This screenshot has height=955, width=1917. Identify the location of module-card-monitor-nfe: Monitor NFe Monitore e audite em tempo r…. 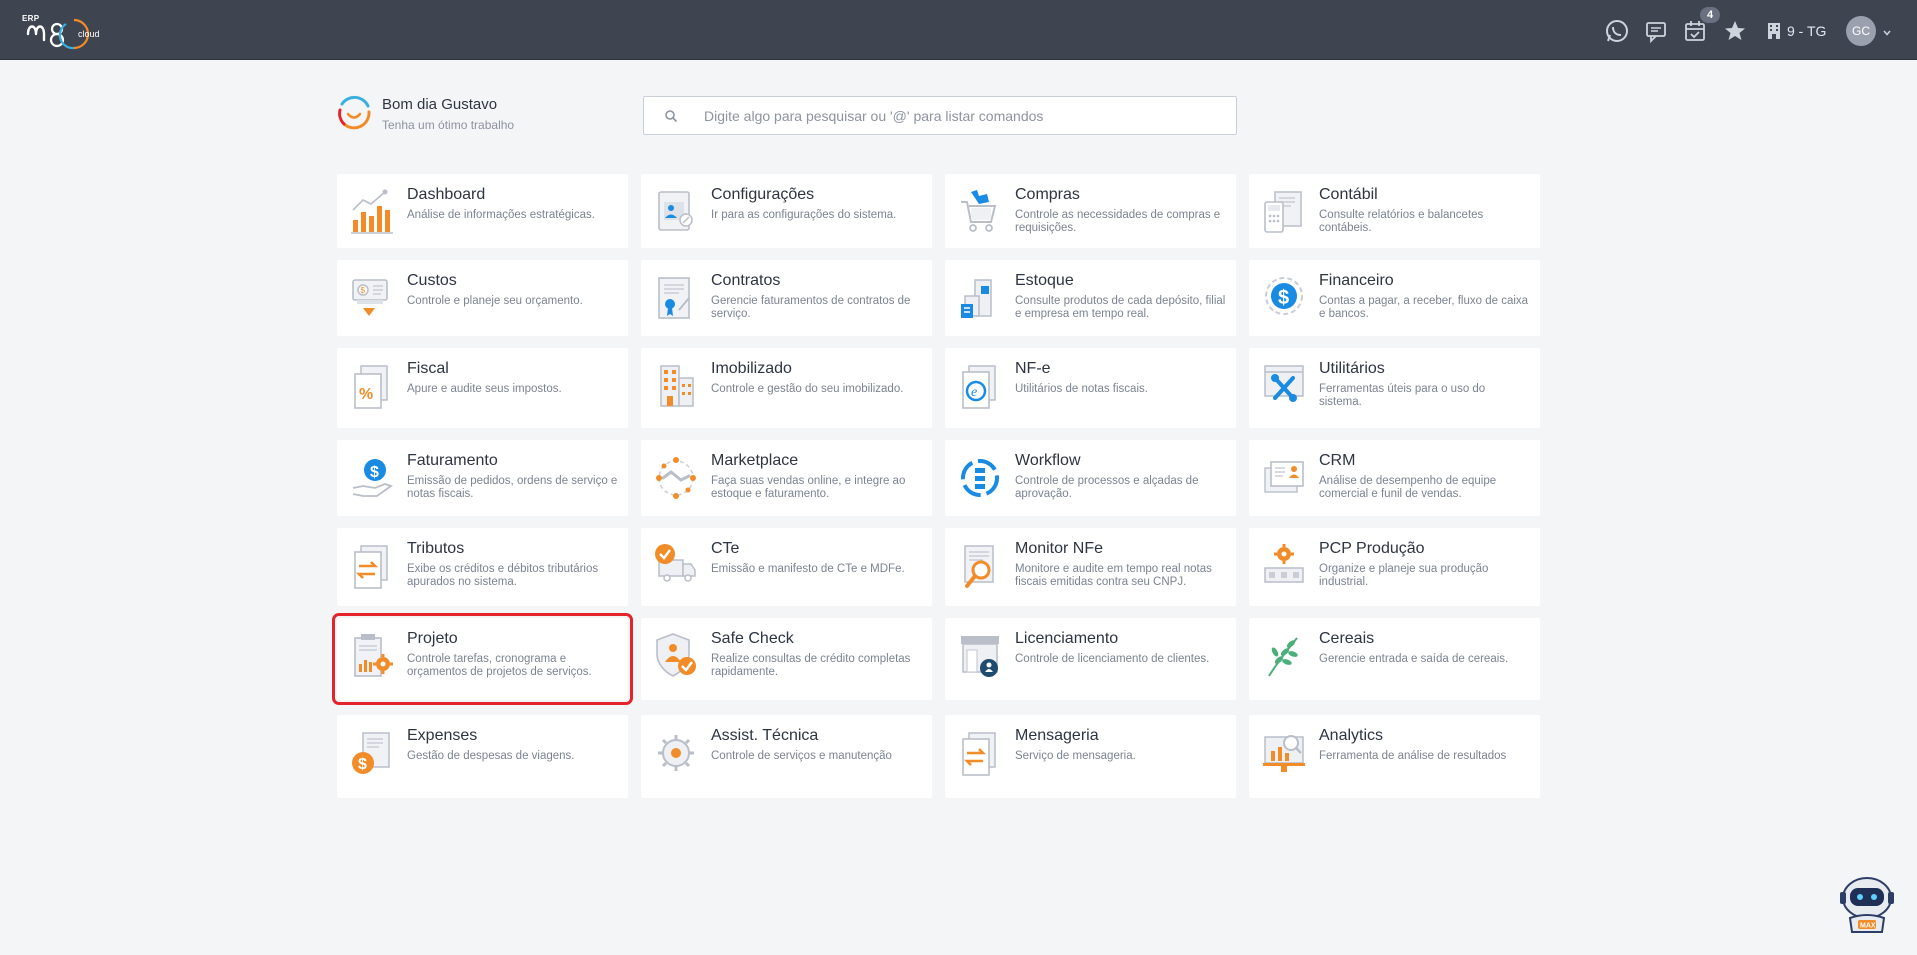
(1090, 567).